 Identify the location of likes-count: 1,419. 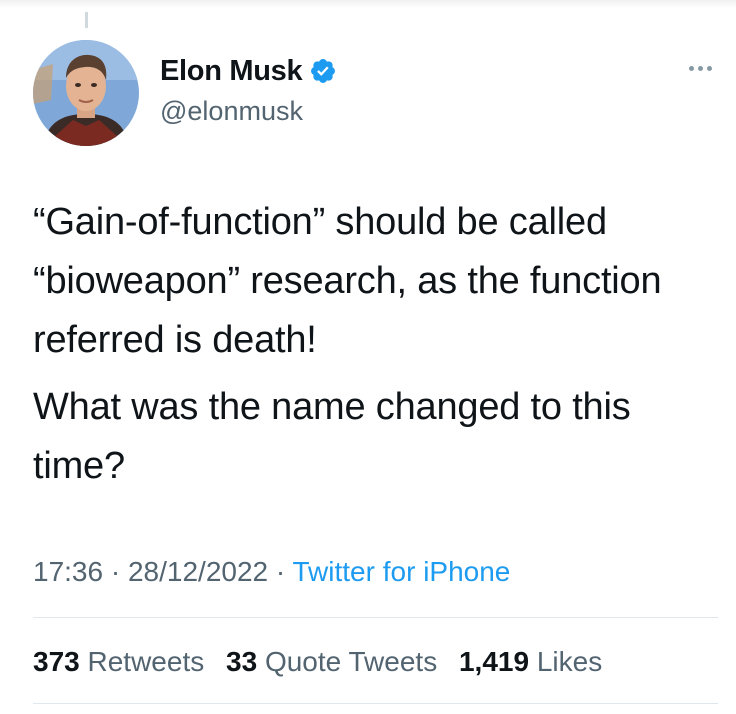
(494, 661).